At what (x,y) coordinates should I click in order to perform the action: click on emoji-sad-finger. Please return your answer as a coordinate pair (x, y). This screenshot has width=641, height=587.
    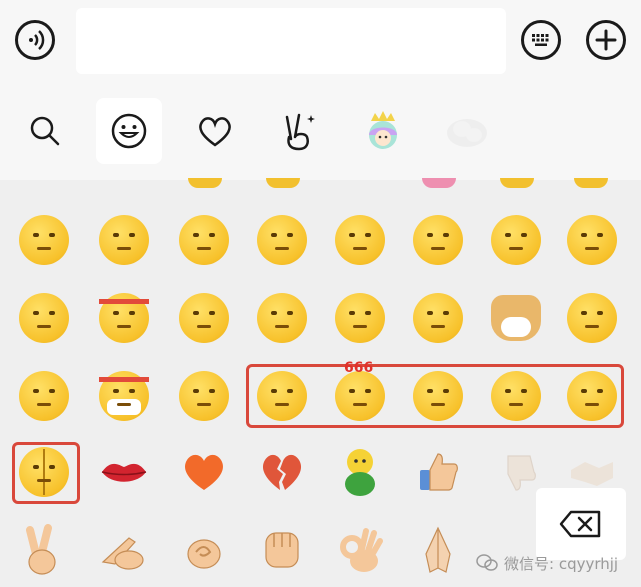
    Looking at the image, I should click on (516, 396).